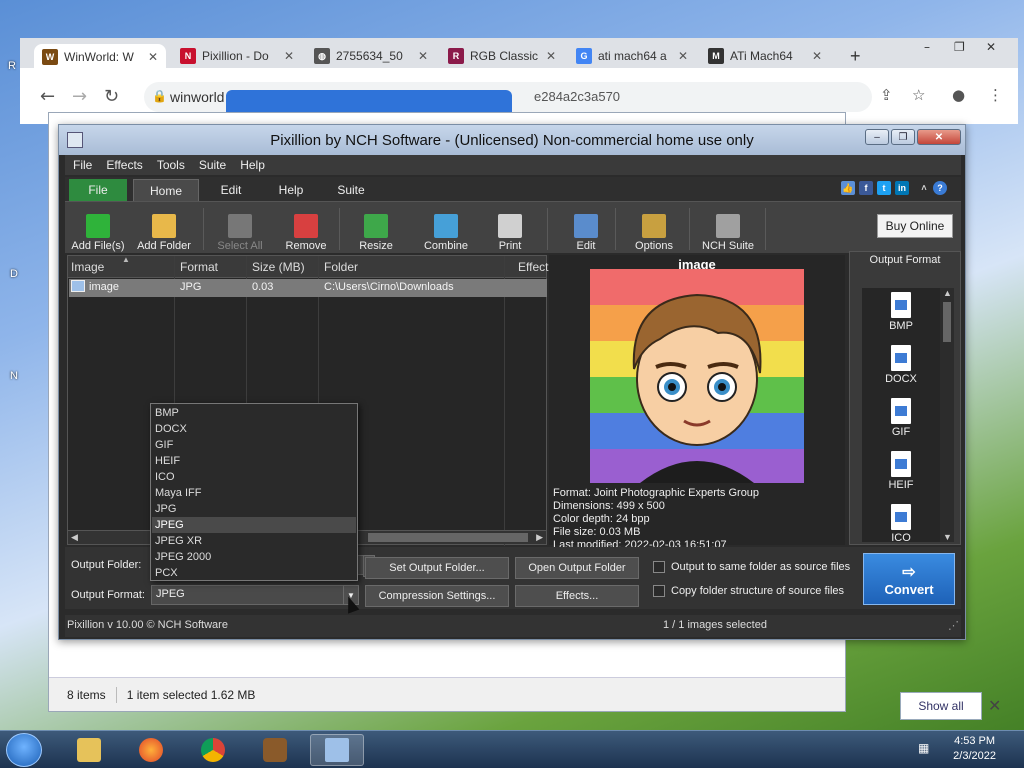 The image size is (1024, 768). What do you see at coordinates (164, 229) in the screenshot?
I see `toolbar-add-folder-button: Add Folder` at bounding box center [164, 229].